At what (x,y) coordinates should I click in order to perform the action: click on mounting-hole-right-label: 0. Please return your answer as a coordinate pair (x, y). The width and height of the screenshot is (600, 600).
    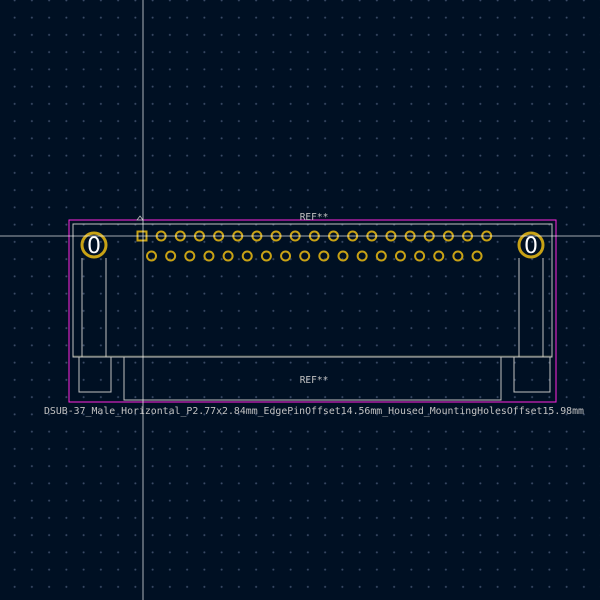
    Looking at the image, I should click on (531, 246).